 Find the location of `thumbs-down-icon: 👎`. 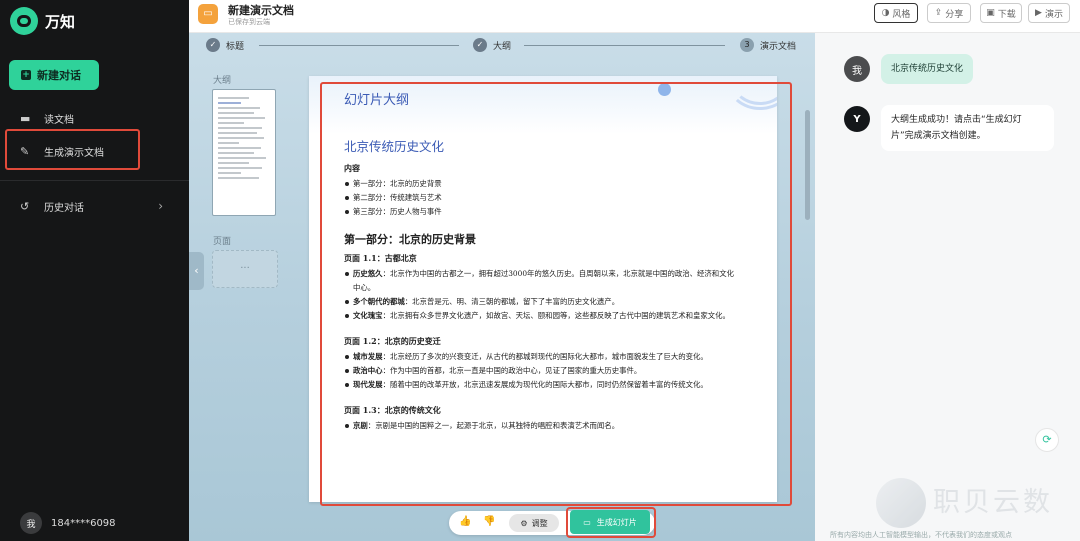

thumbs-down-icon: 👎 is located at coordinates (489, 521).